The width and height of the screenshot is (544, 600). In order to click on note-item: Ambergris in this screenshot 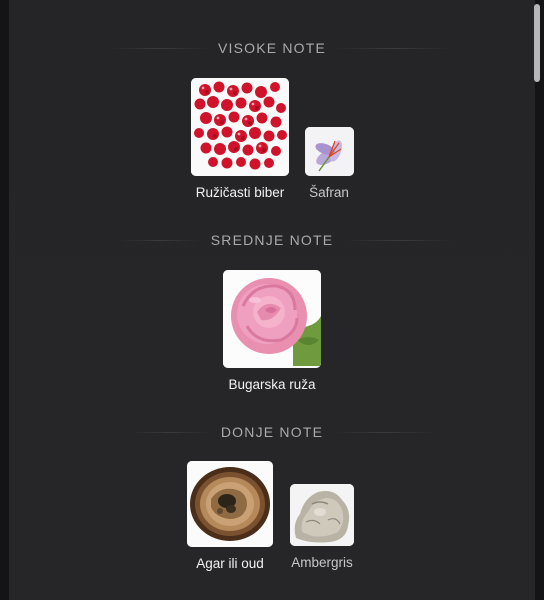, I will do `click(322, 527)`.